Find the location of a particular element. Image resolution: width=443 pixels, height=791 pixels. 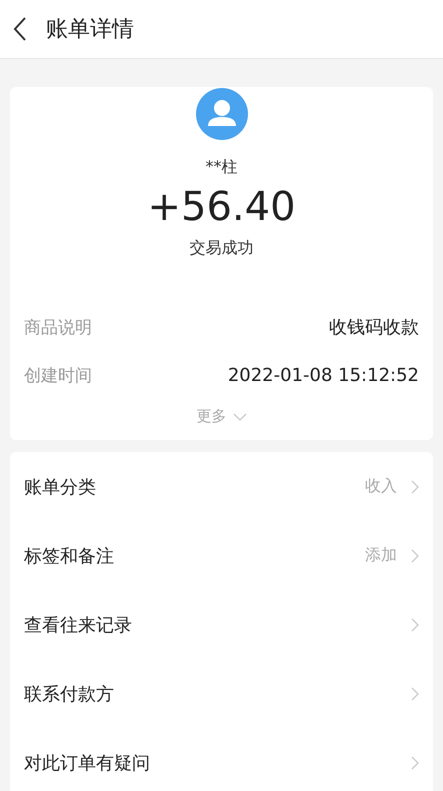

page-title: 账单详情 is located at coordinates (90, 30).